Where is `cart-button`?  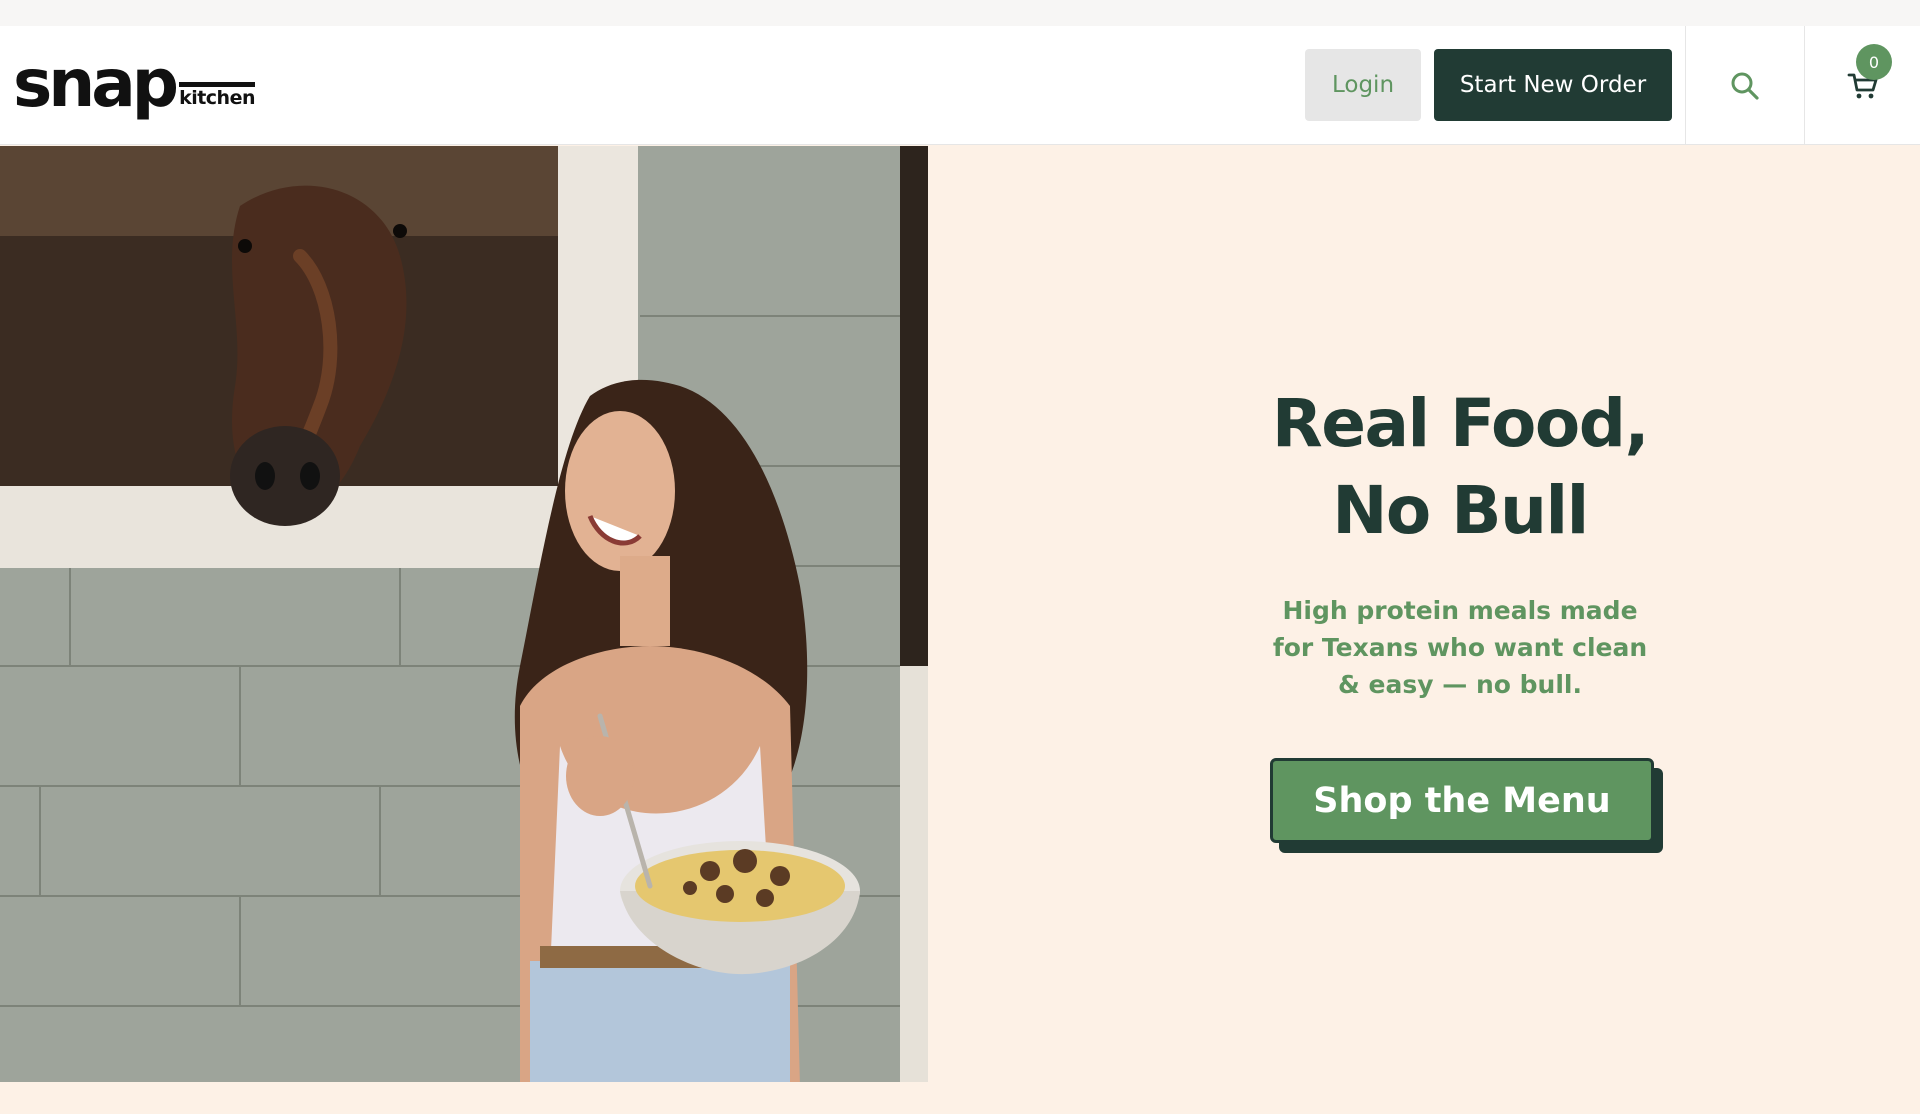 cart-button is located at coordinates (1862, 85).